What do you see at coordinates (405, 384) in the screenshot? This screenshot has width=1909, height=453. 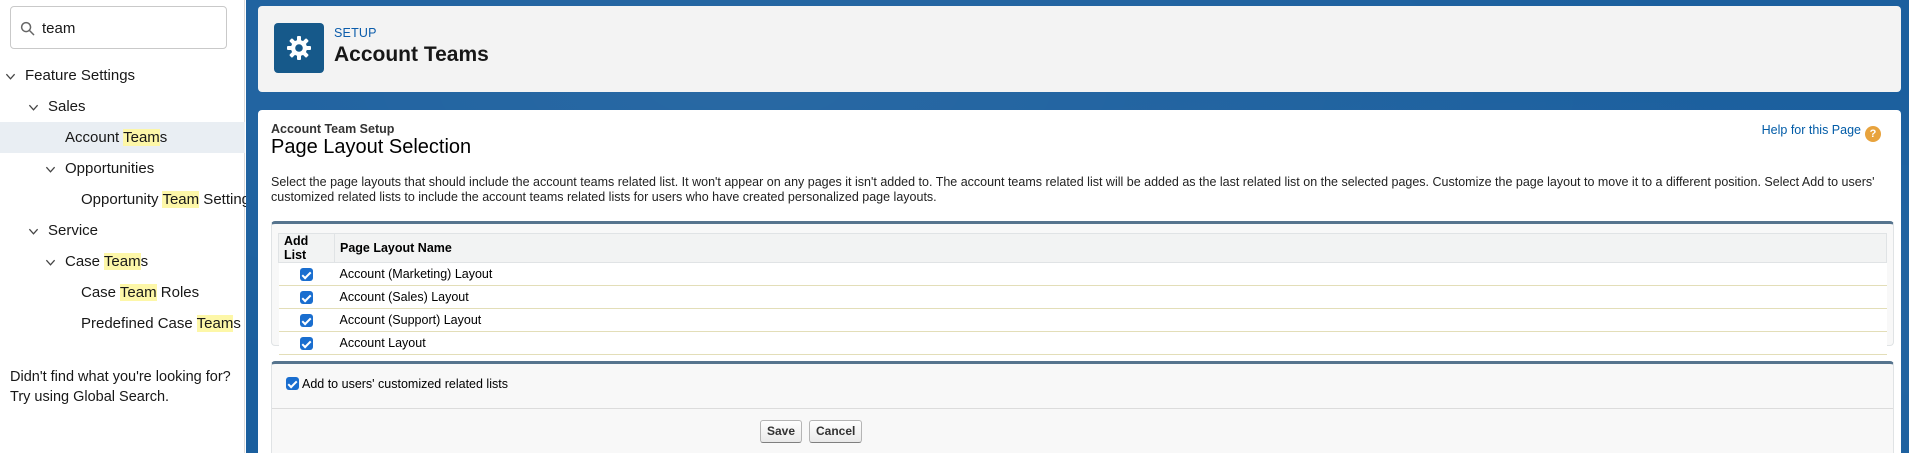 I see `add-to-customized-label: Add to users' customized related lists` at bounding box center [405, 384].